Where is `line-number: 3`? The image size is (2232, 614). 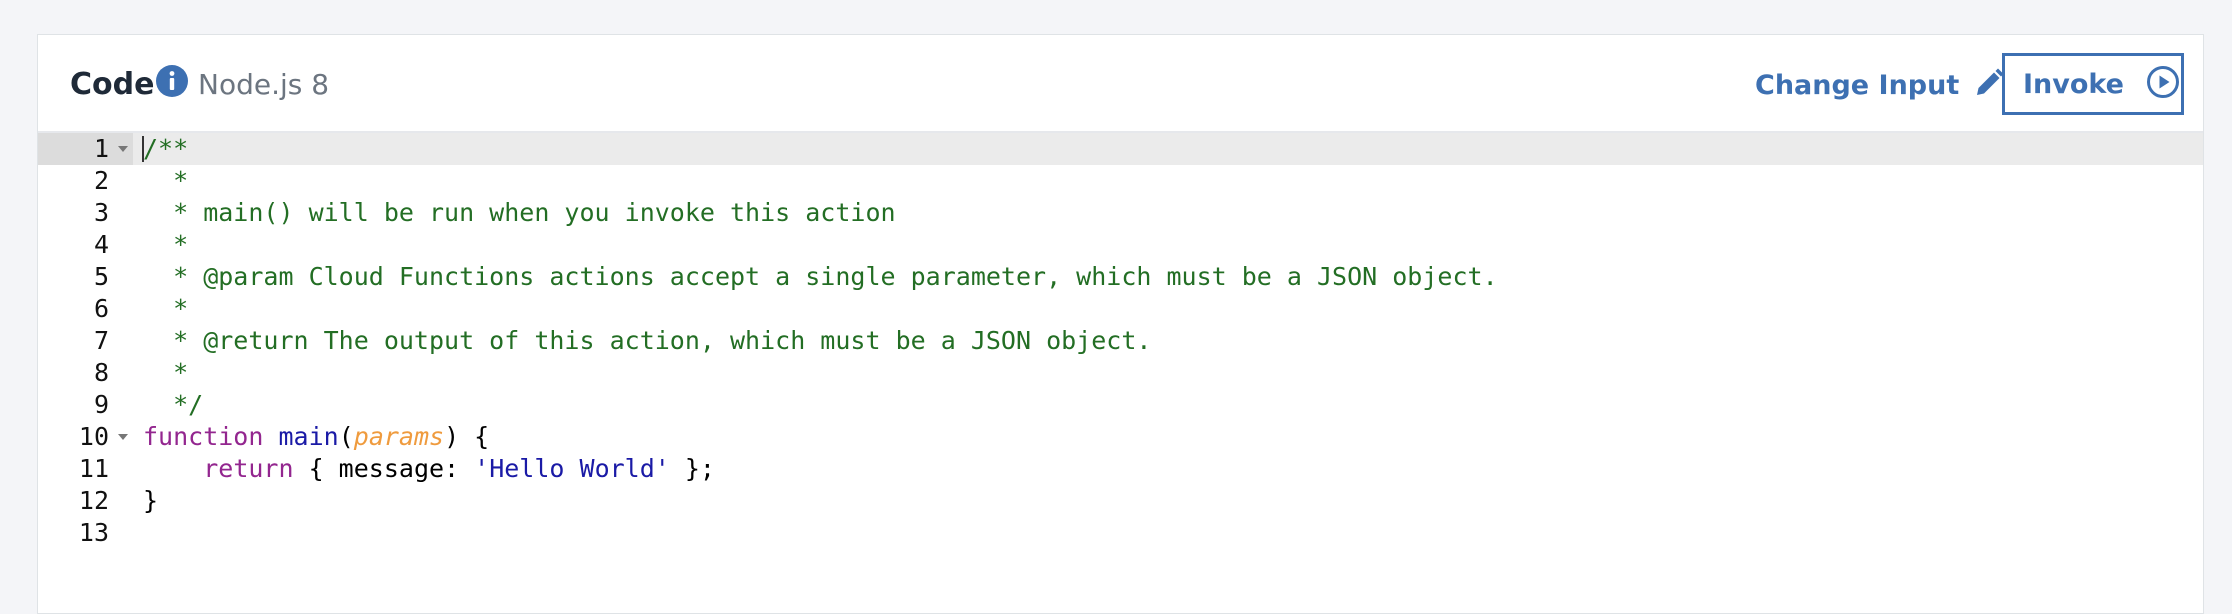 line-number: 3 is located at coordinates (101, 212).